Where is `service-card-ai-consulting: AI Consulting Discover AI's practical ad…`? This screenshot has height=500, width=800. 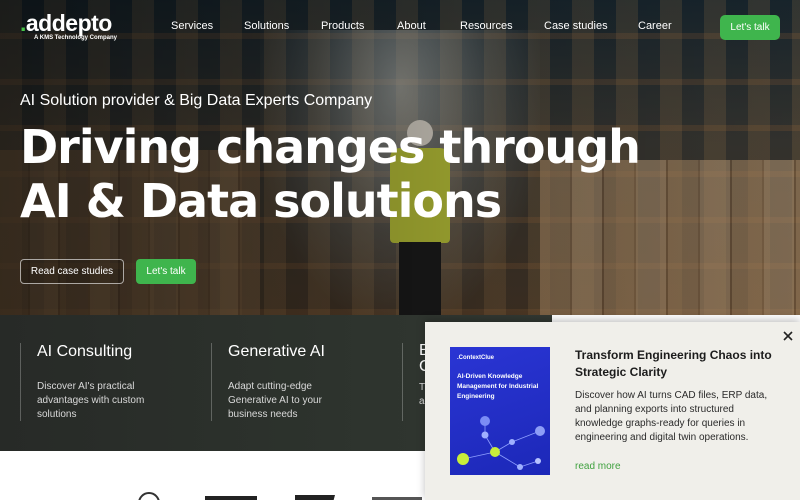
service-card-ai-consulting: AI Consulting Discover AI's practical ad… is located at coordinates (93, 382).